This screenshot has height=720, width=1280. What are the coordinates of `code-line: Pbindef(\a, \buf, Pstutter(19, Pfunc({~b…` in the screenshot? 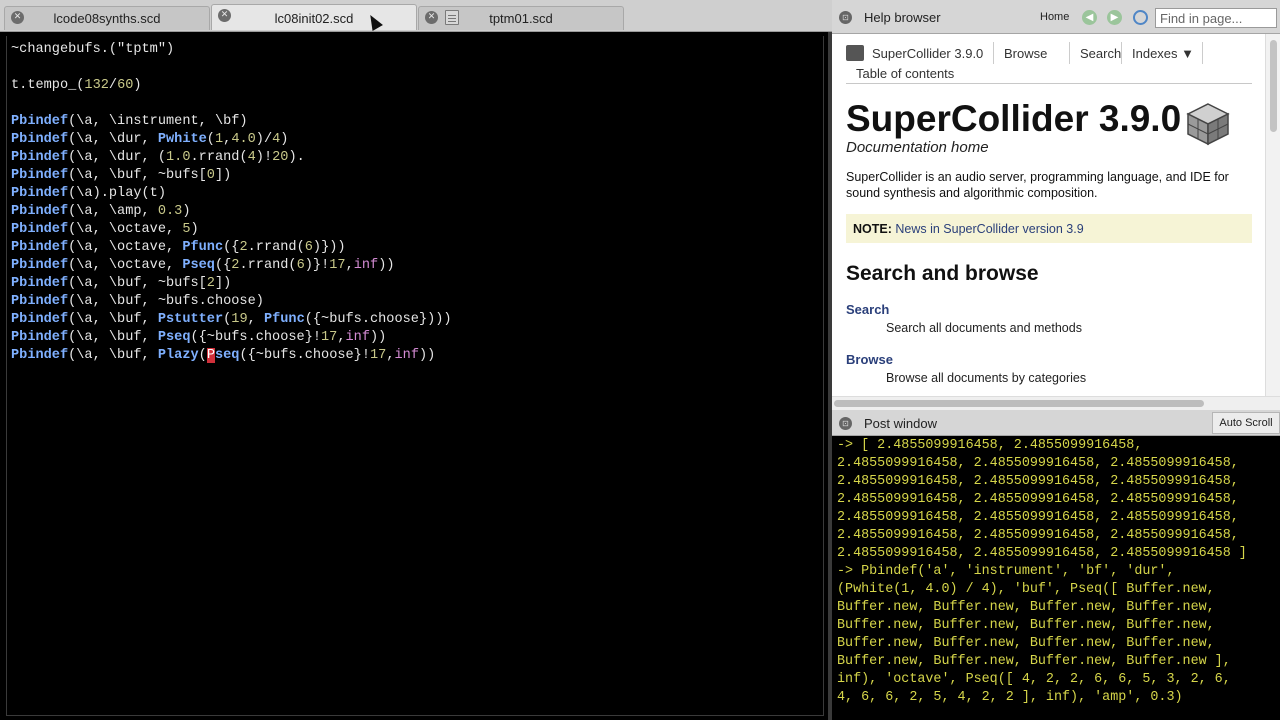 It's located at (415, 320).